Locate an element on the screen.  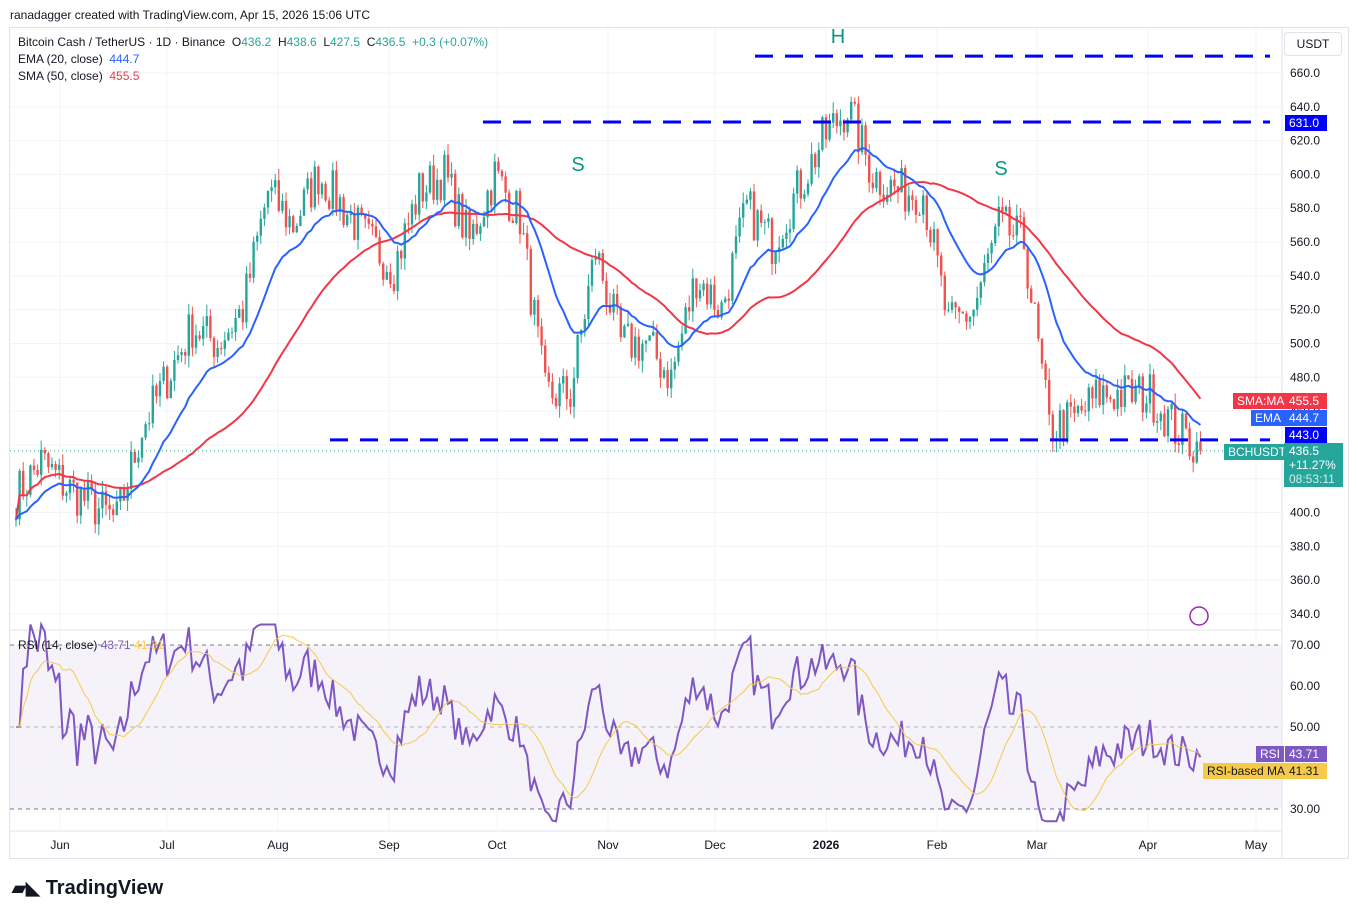
y-tick-label: 580.0 is located at coordinates (1305, 208).